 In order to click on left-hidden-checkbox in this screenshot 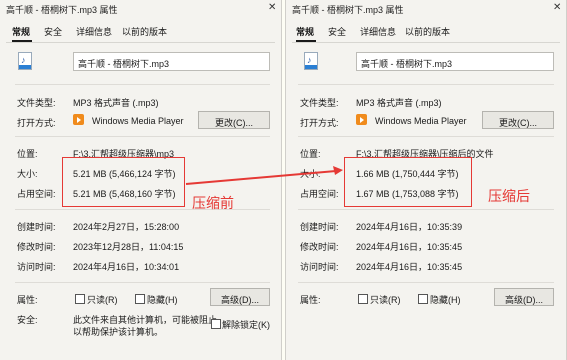, I will do `click(140, 299)`.